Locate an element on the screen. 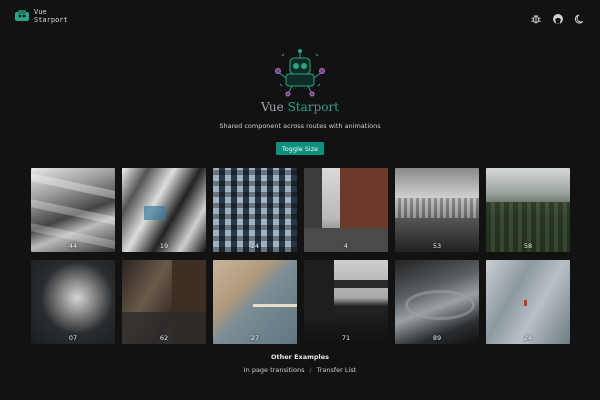  page-title: Vue Starport is located at coordinates (300, 107).